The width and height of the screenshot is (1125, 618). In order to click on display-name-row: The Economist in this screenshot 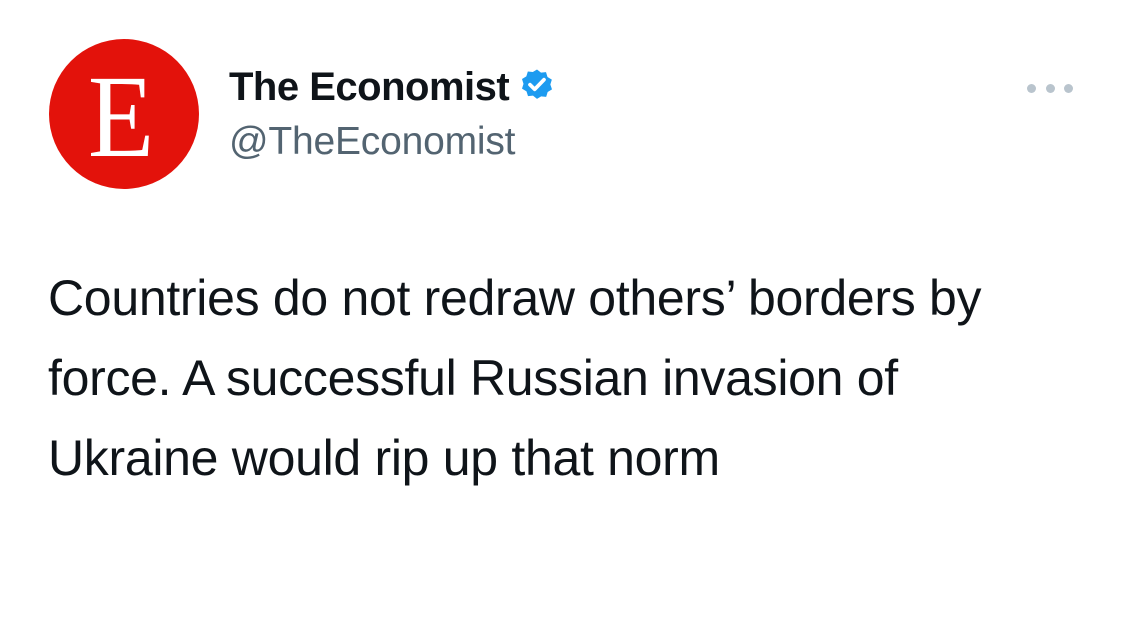, I will do `click(393, 87)`.